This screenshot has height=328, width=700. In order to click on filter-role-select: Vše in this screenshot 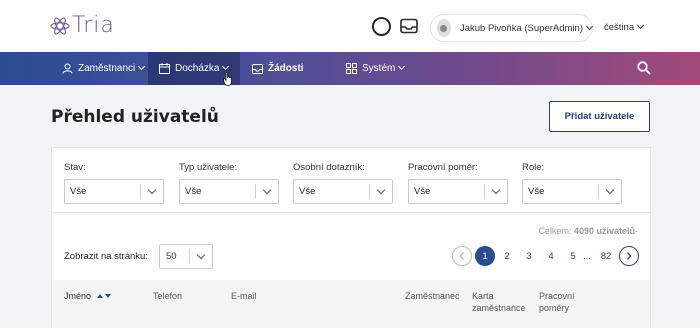, I will do `click(572, 191)`.